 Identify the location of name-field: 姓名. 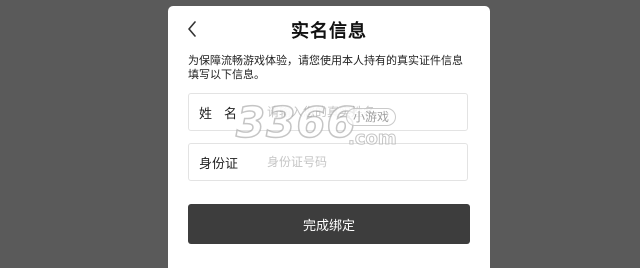
(328, 112).